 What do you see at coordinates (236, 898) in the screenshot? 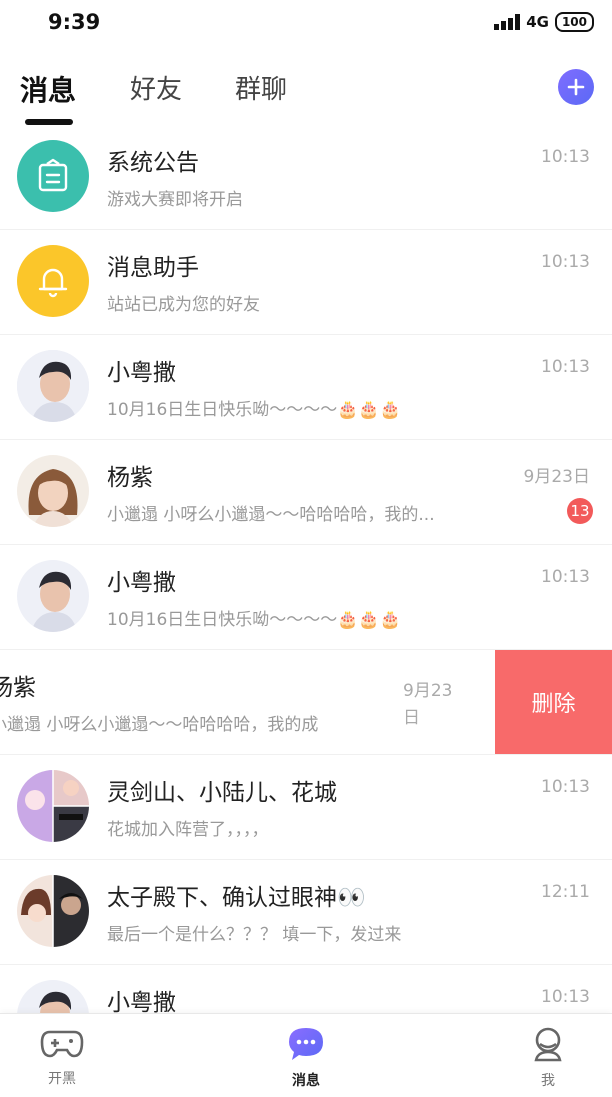
I see `conversation-title: 太子殿下、确认过眼神👀` at bounding box center [236, 898].